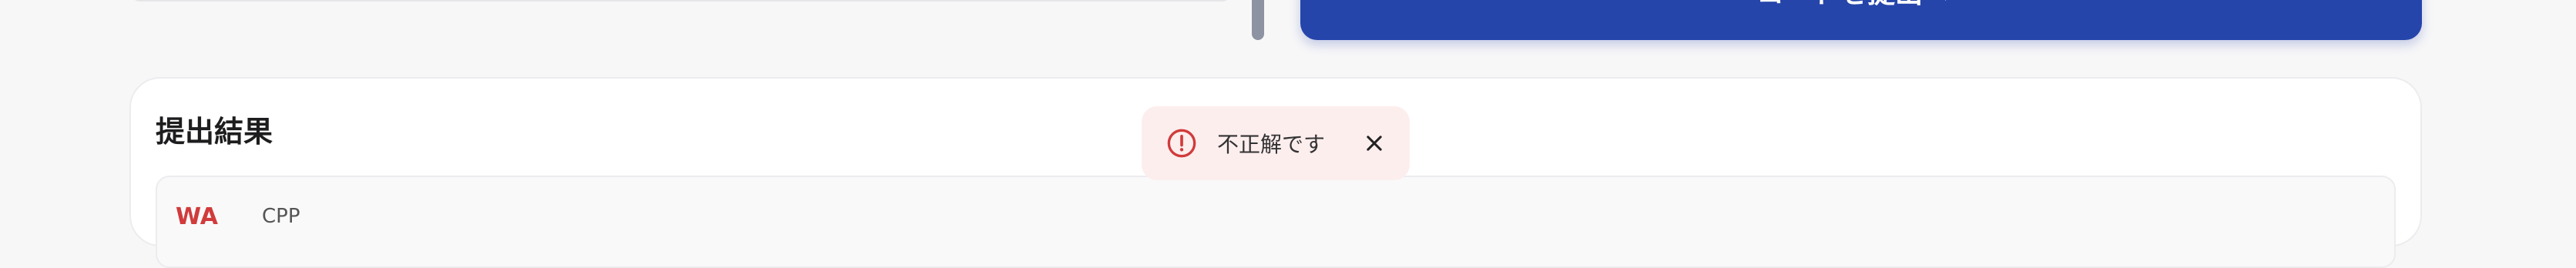  What do you see at coordinates (197, 216) in the screenshot?
I see `result-status: WA` at bounding box center [197, 216].